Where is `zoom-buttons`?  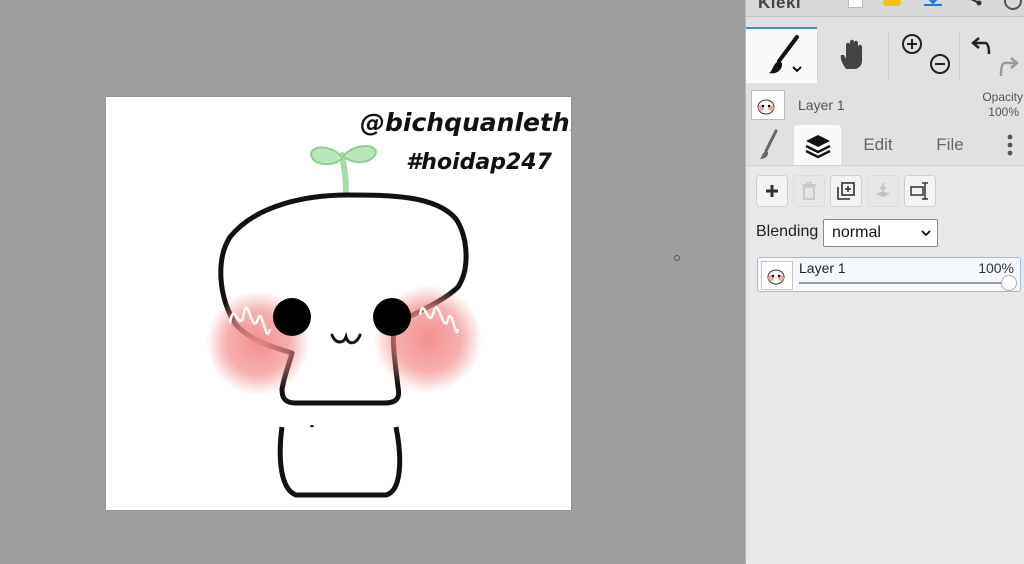 zoom-buttons is located at coordinates (924, 55).